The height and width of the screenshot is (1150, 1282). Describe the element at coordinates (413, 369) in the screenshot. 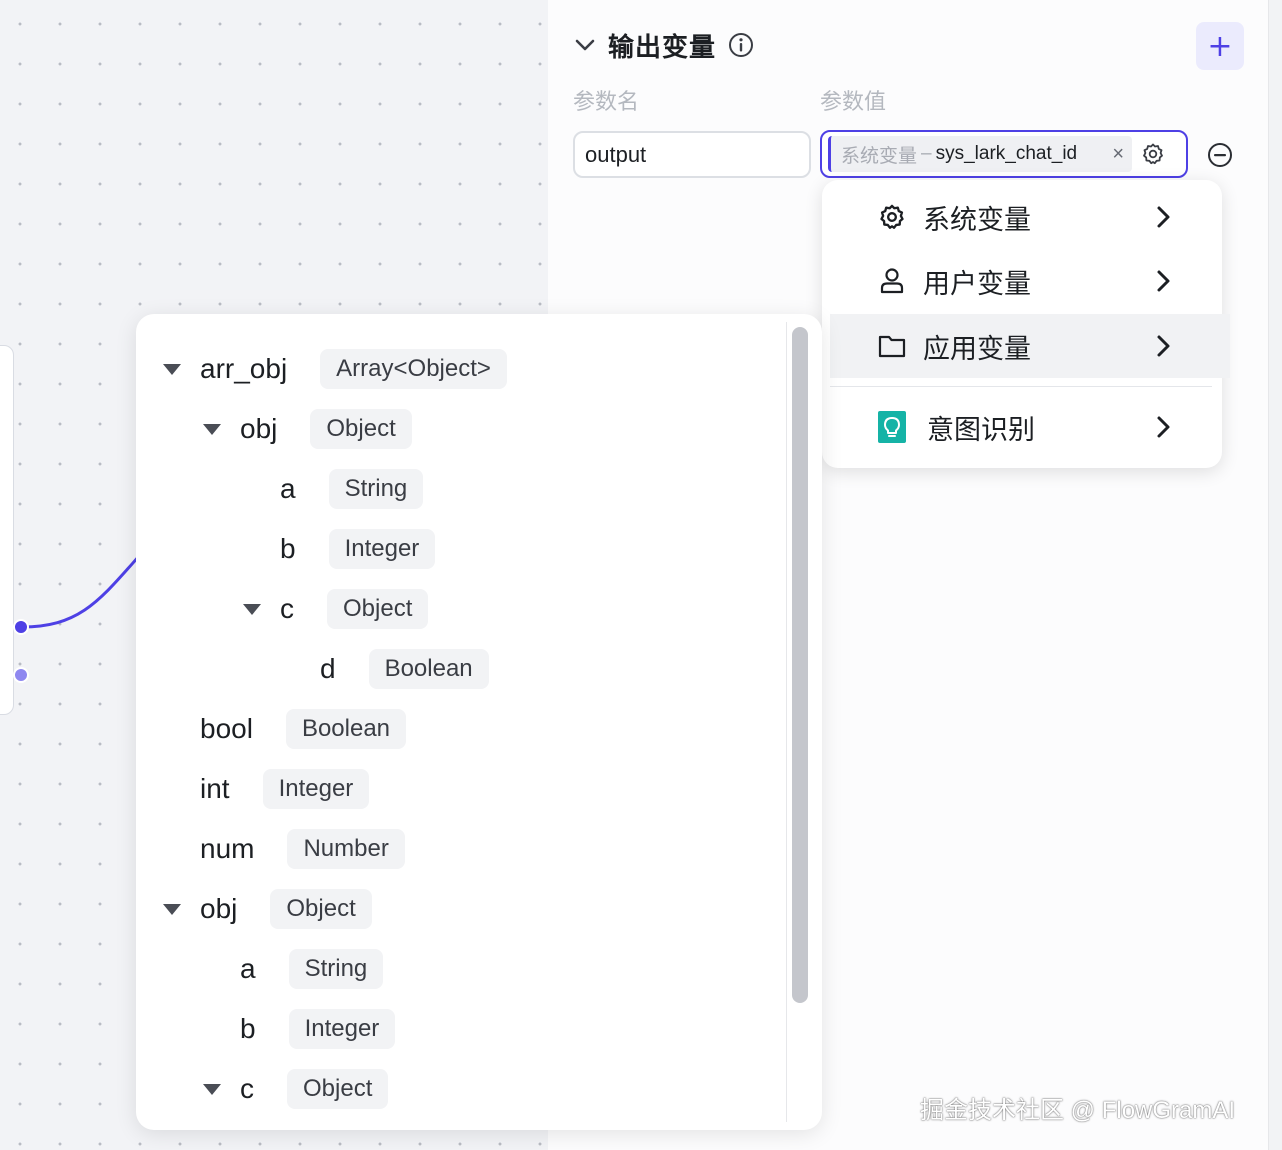

I see `type-badge: Array<Object>` at that location.